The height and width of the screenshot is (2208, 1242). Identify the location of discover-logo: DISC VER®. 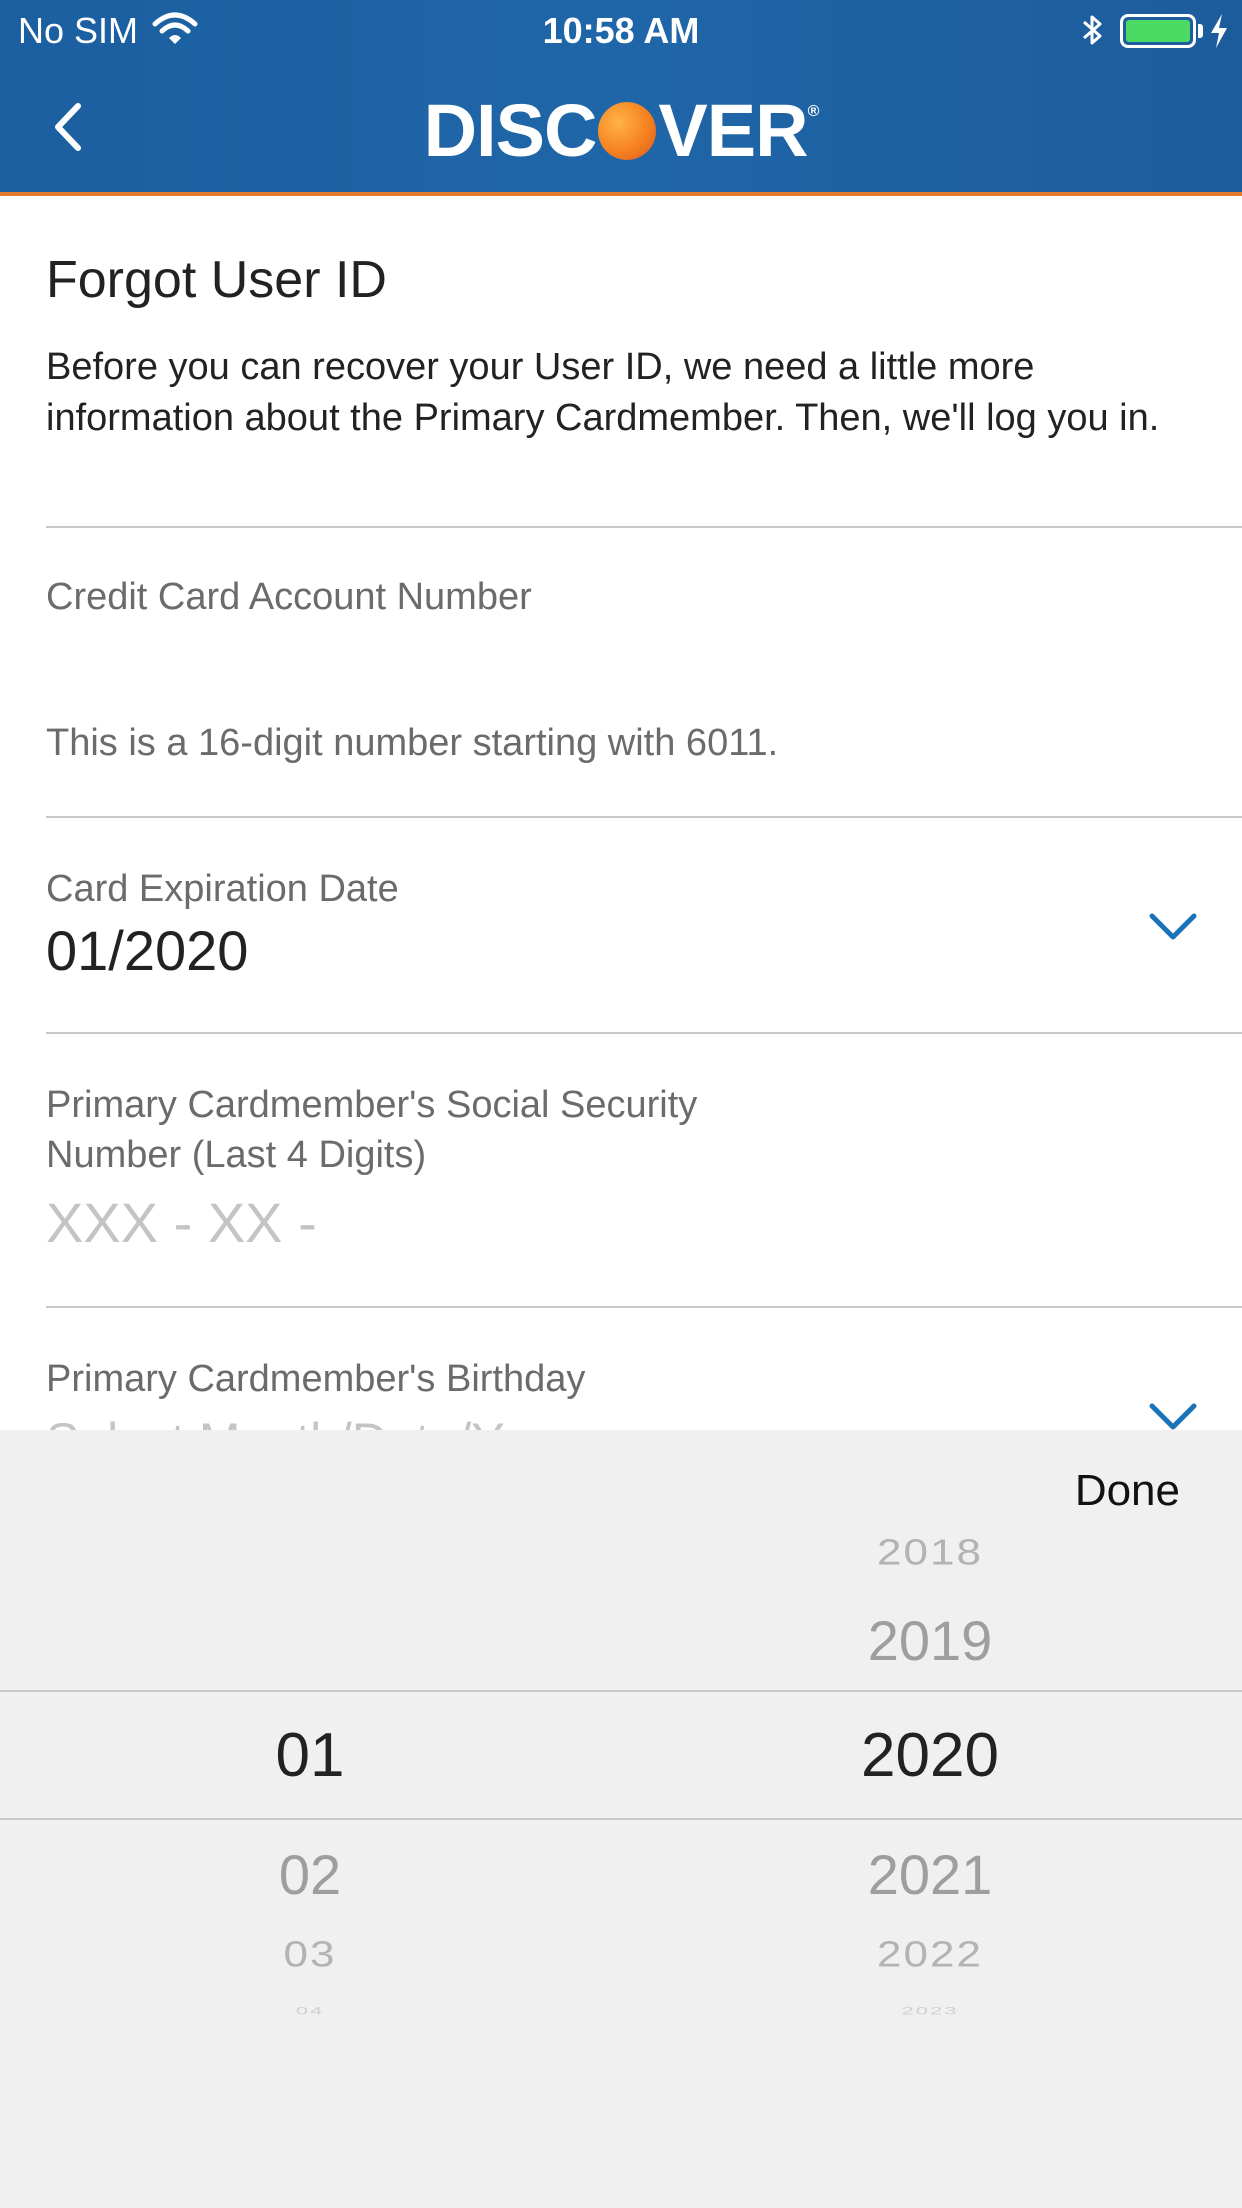
(621, 130).